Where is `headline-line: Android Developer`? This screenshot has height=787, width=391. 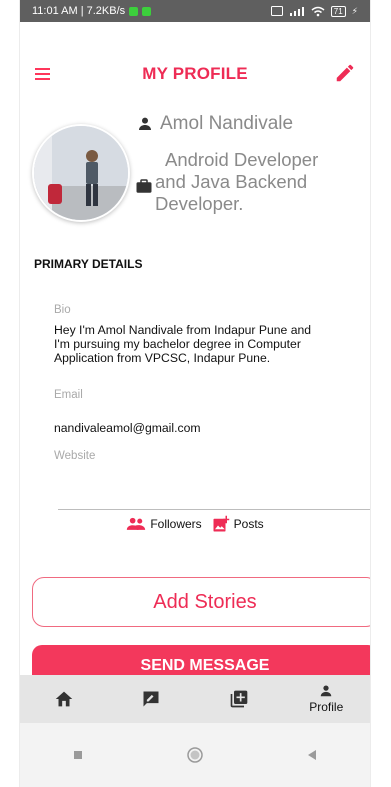
headline-line: Android Developer is located at coordinates (242, 159).